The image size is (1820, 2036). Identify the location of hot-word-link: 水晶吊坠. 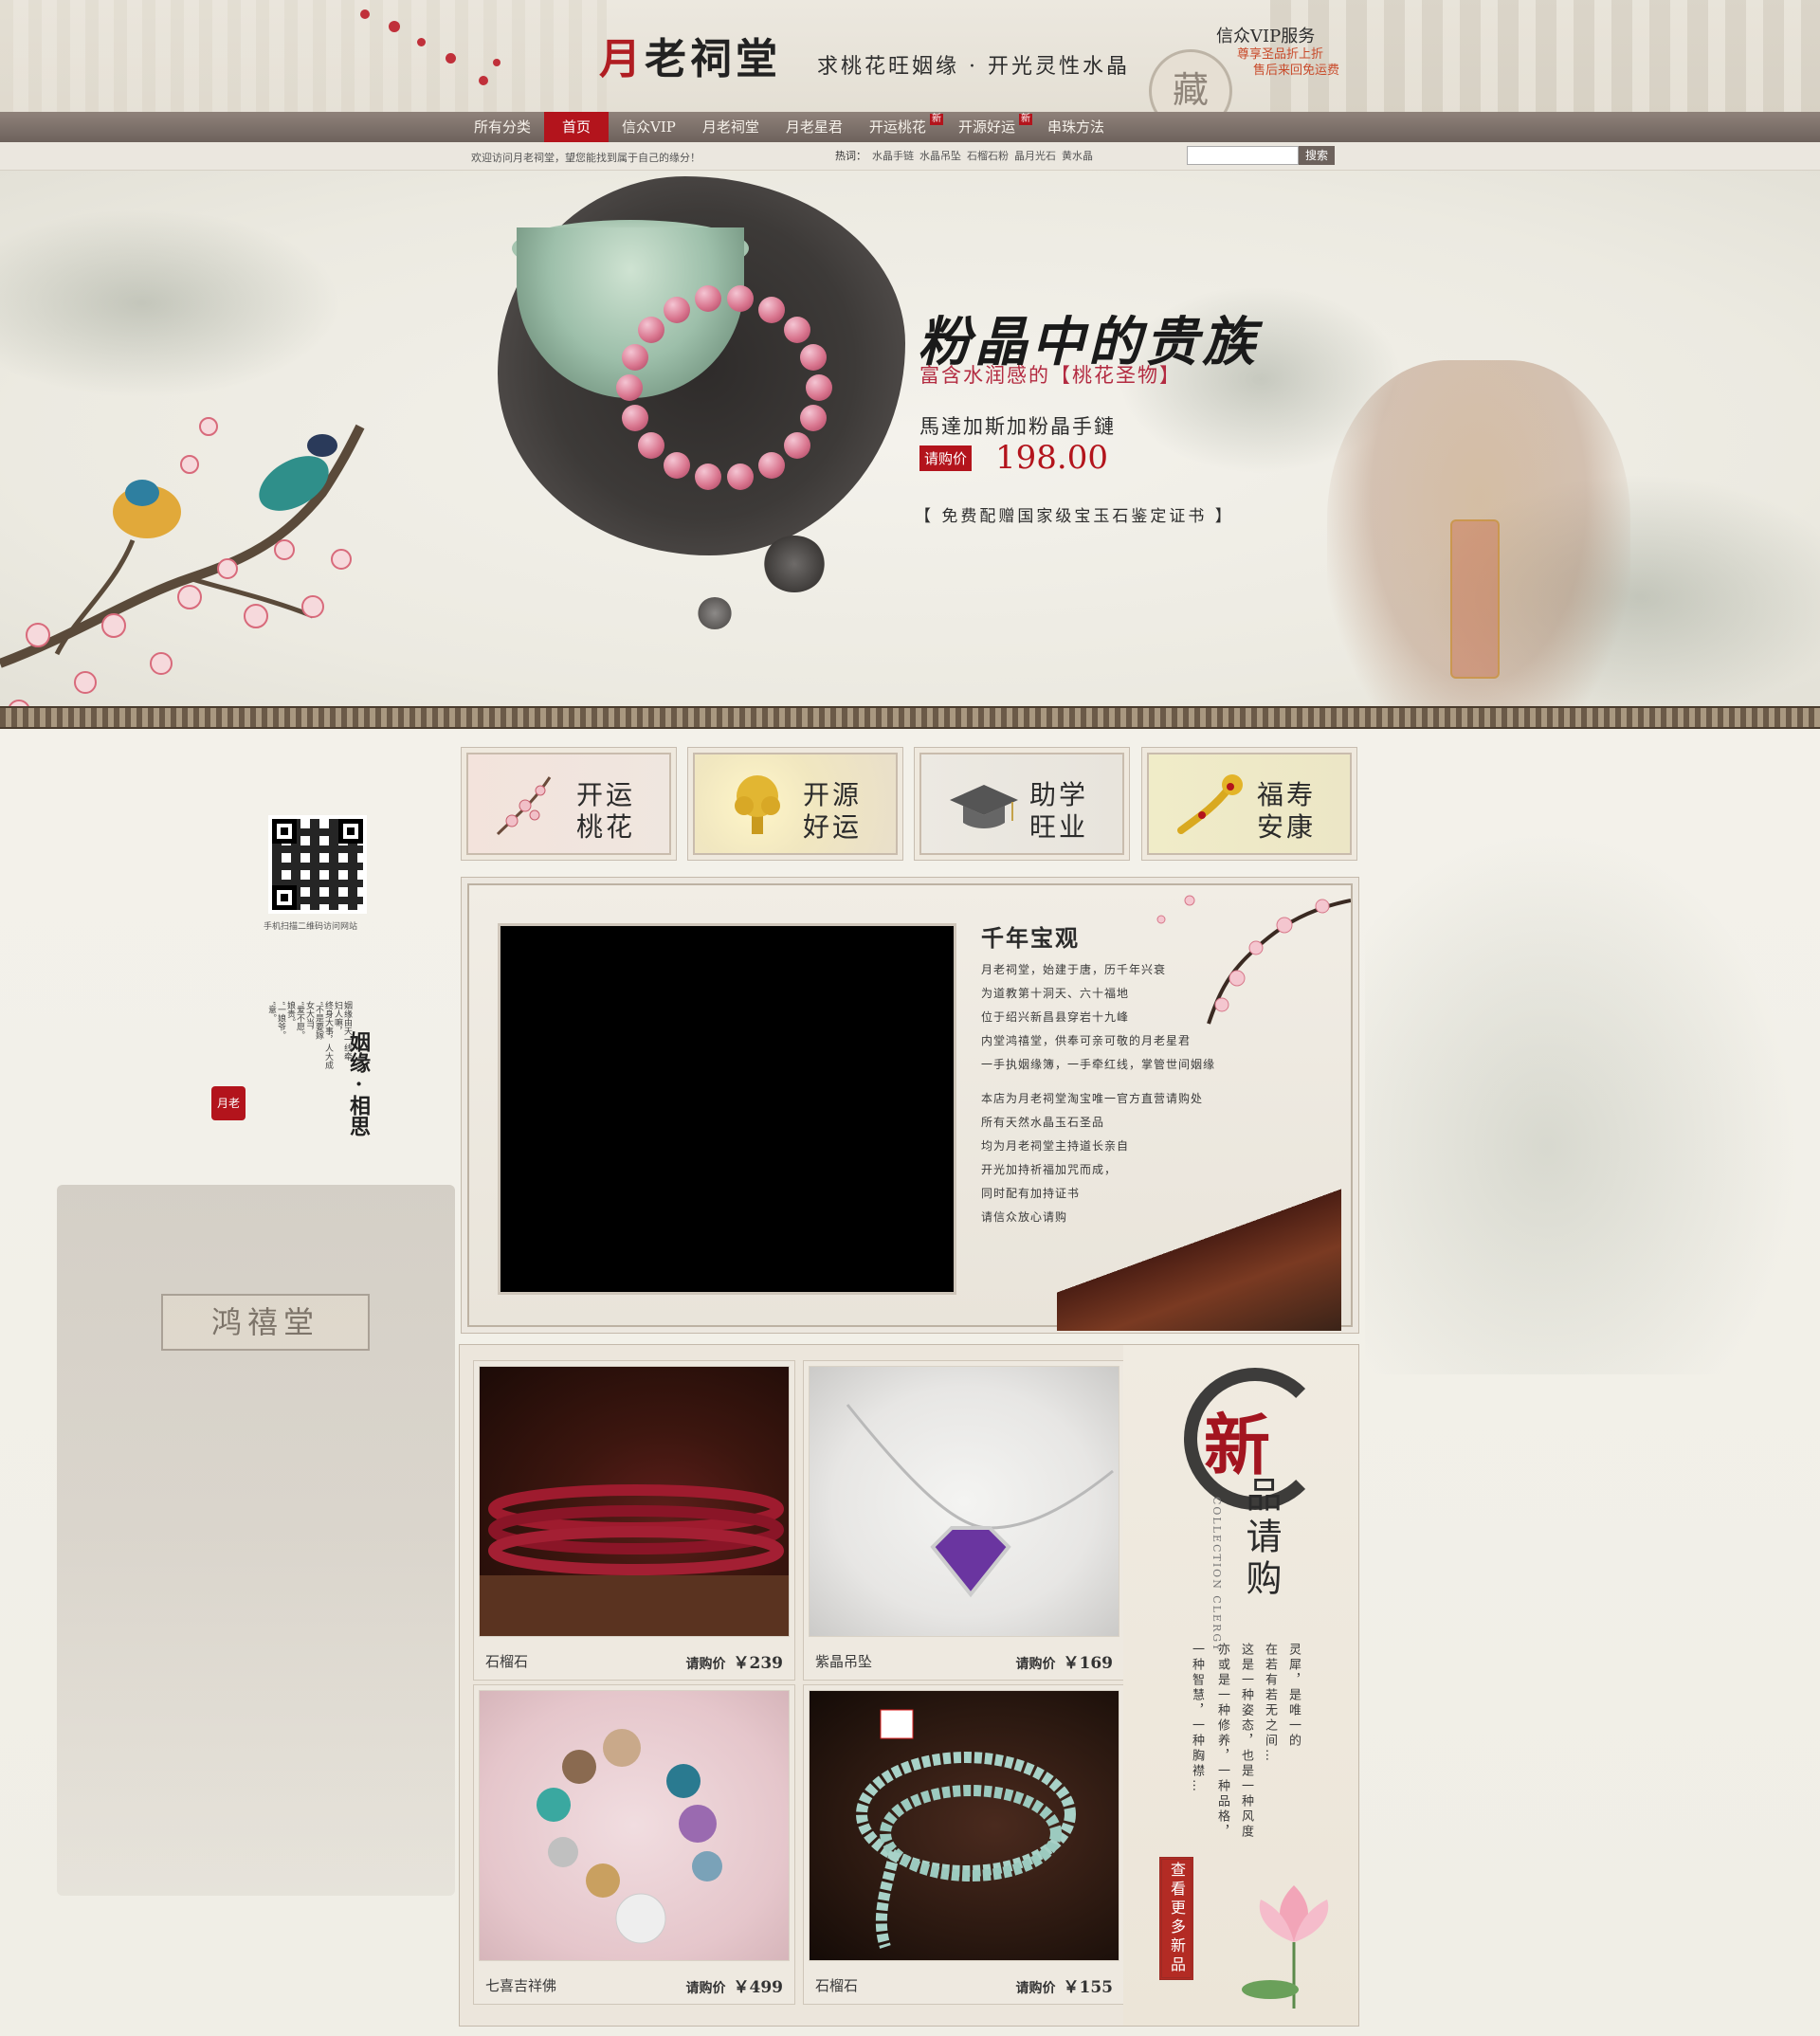
(940, 156).